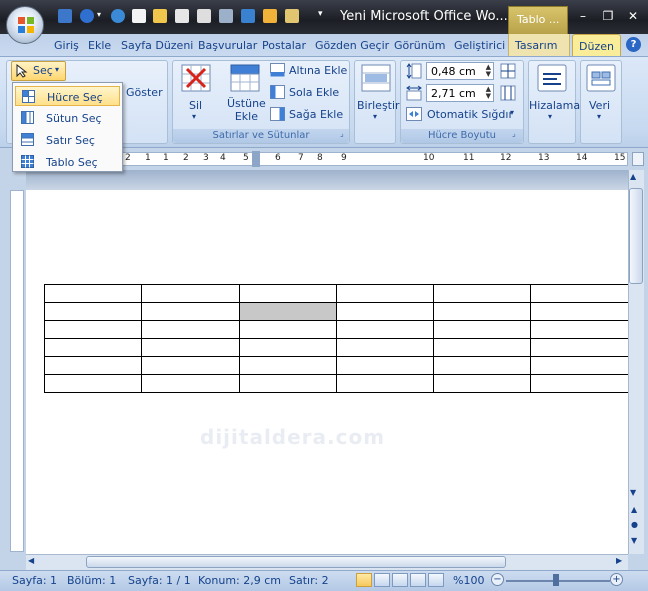 The image size is (648, 591). I want to click on next-page-icon: ▼, so click(634, 540).